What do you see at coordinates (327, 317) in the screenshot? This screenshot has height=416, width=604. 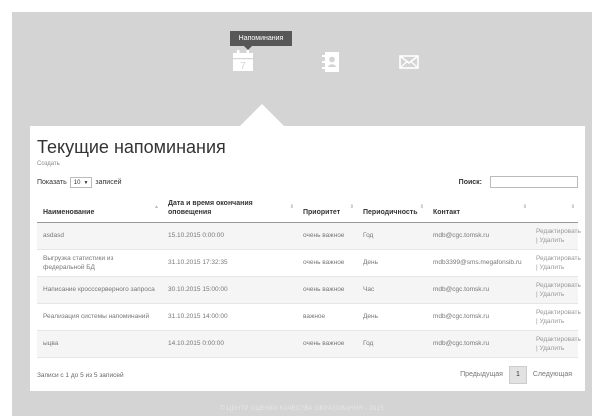 I see `cell-priority: важное` at bounding box center [327, 317].